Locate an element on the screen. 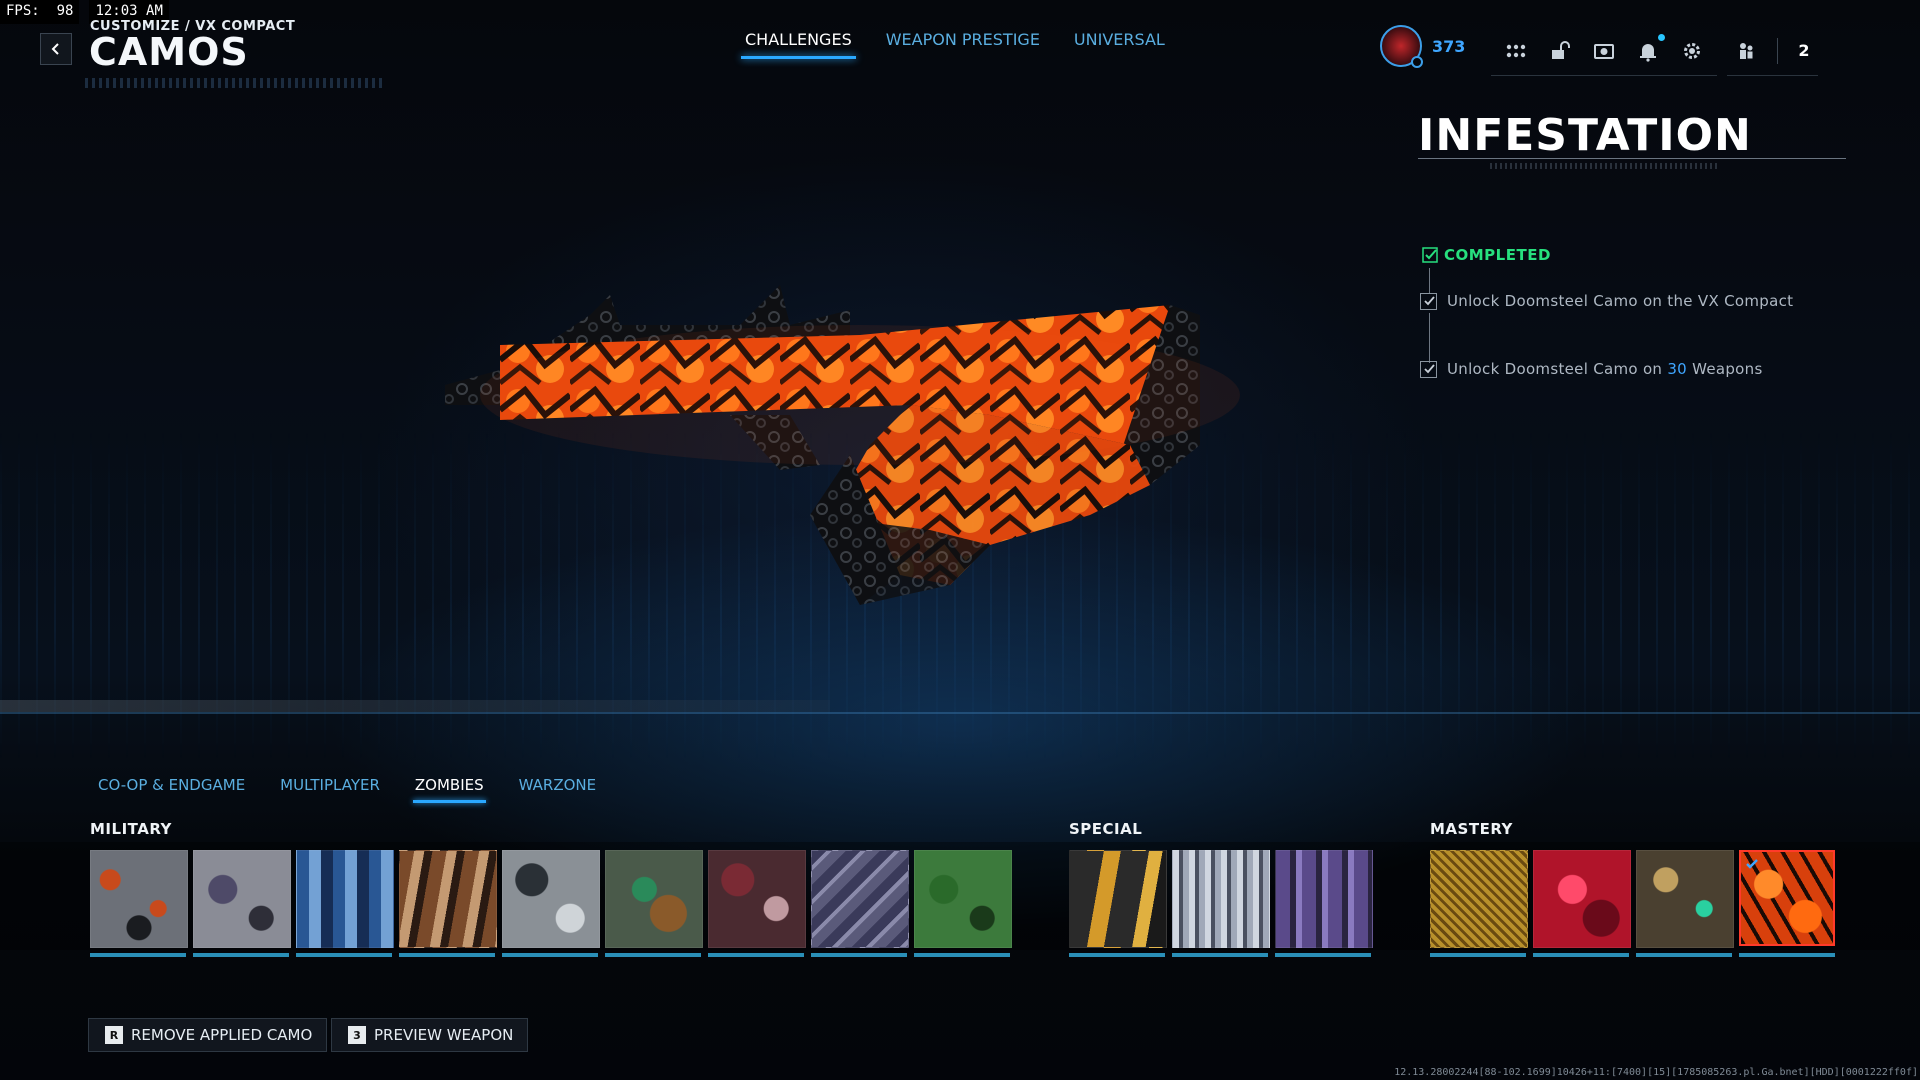 This screenshot has height=1080, width=1920. top-hud: 373 2 is located at coordinates (1599, 50).